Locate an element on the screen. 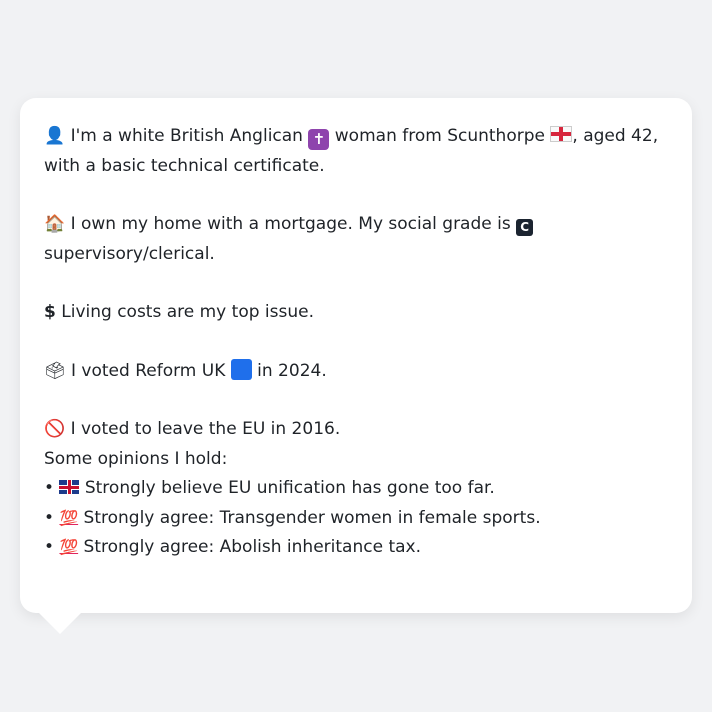  intro-text-b: woman from Scunthorpe is located at coordinates (439, 136).